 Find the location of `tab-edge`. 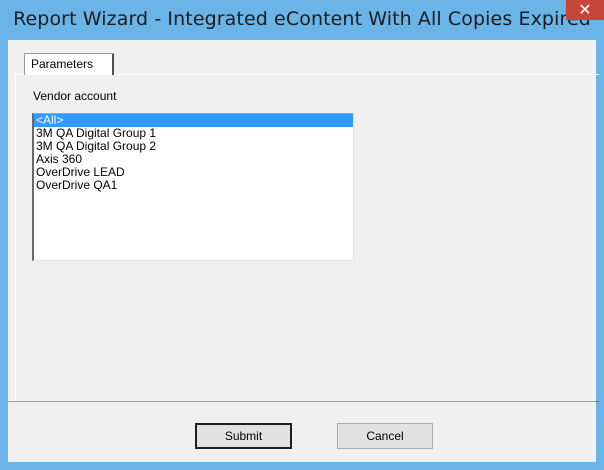

tab-edge is located at coordinates (113, 64).